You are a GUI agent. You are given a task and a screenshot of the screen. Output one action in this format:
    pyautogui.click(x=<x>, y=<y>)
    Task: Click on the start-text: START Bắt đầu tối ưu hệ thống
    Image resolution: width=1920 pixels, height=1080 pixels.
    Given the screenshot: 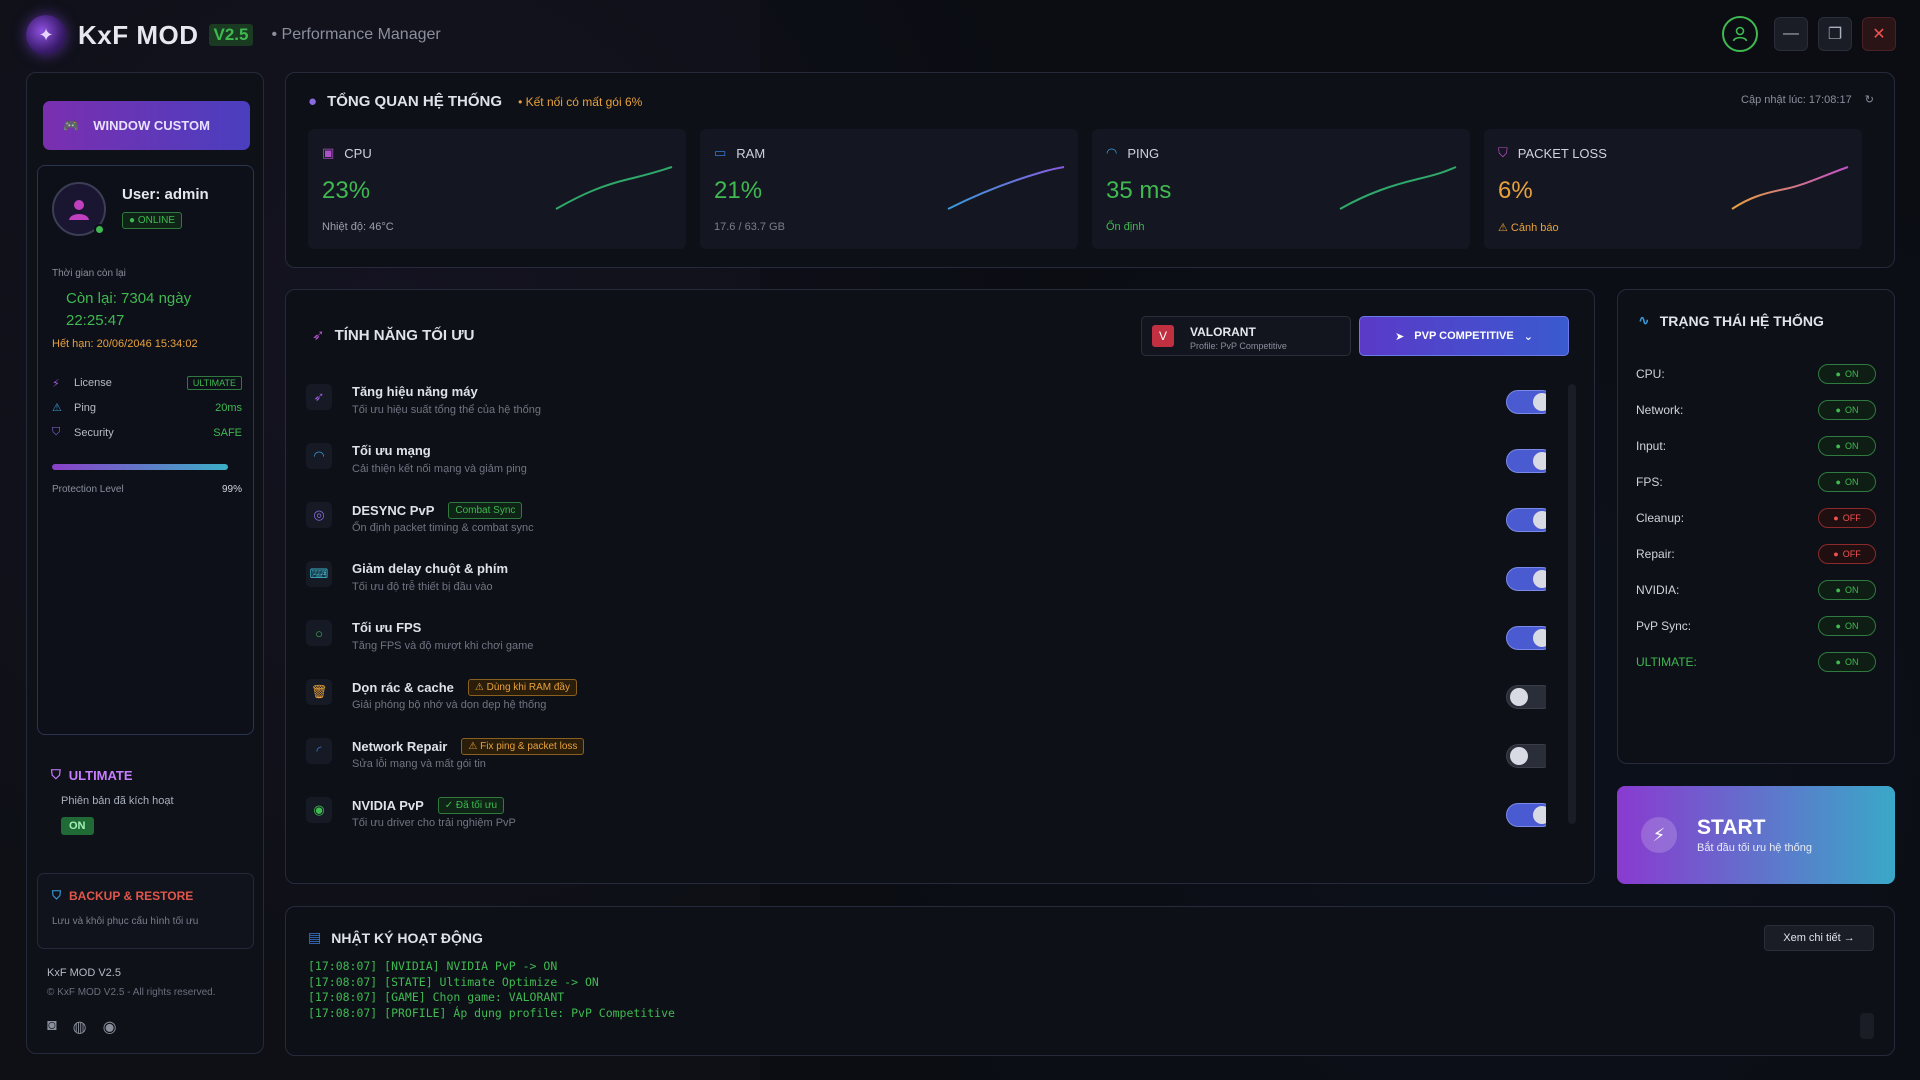 What is the action you would take?
    pyautogui.click(x=1754, y=835)
    